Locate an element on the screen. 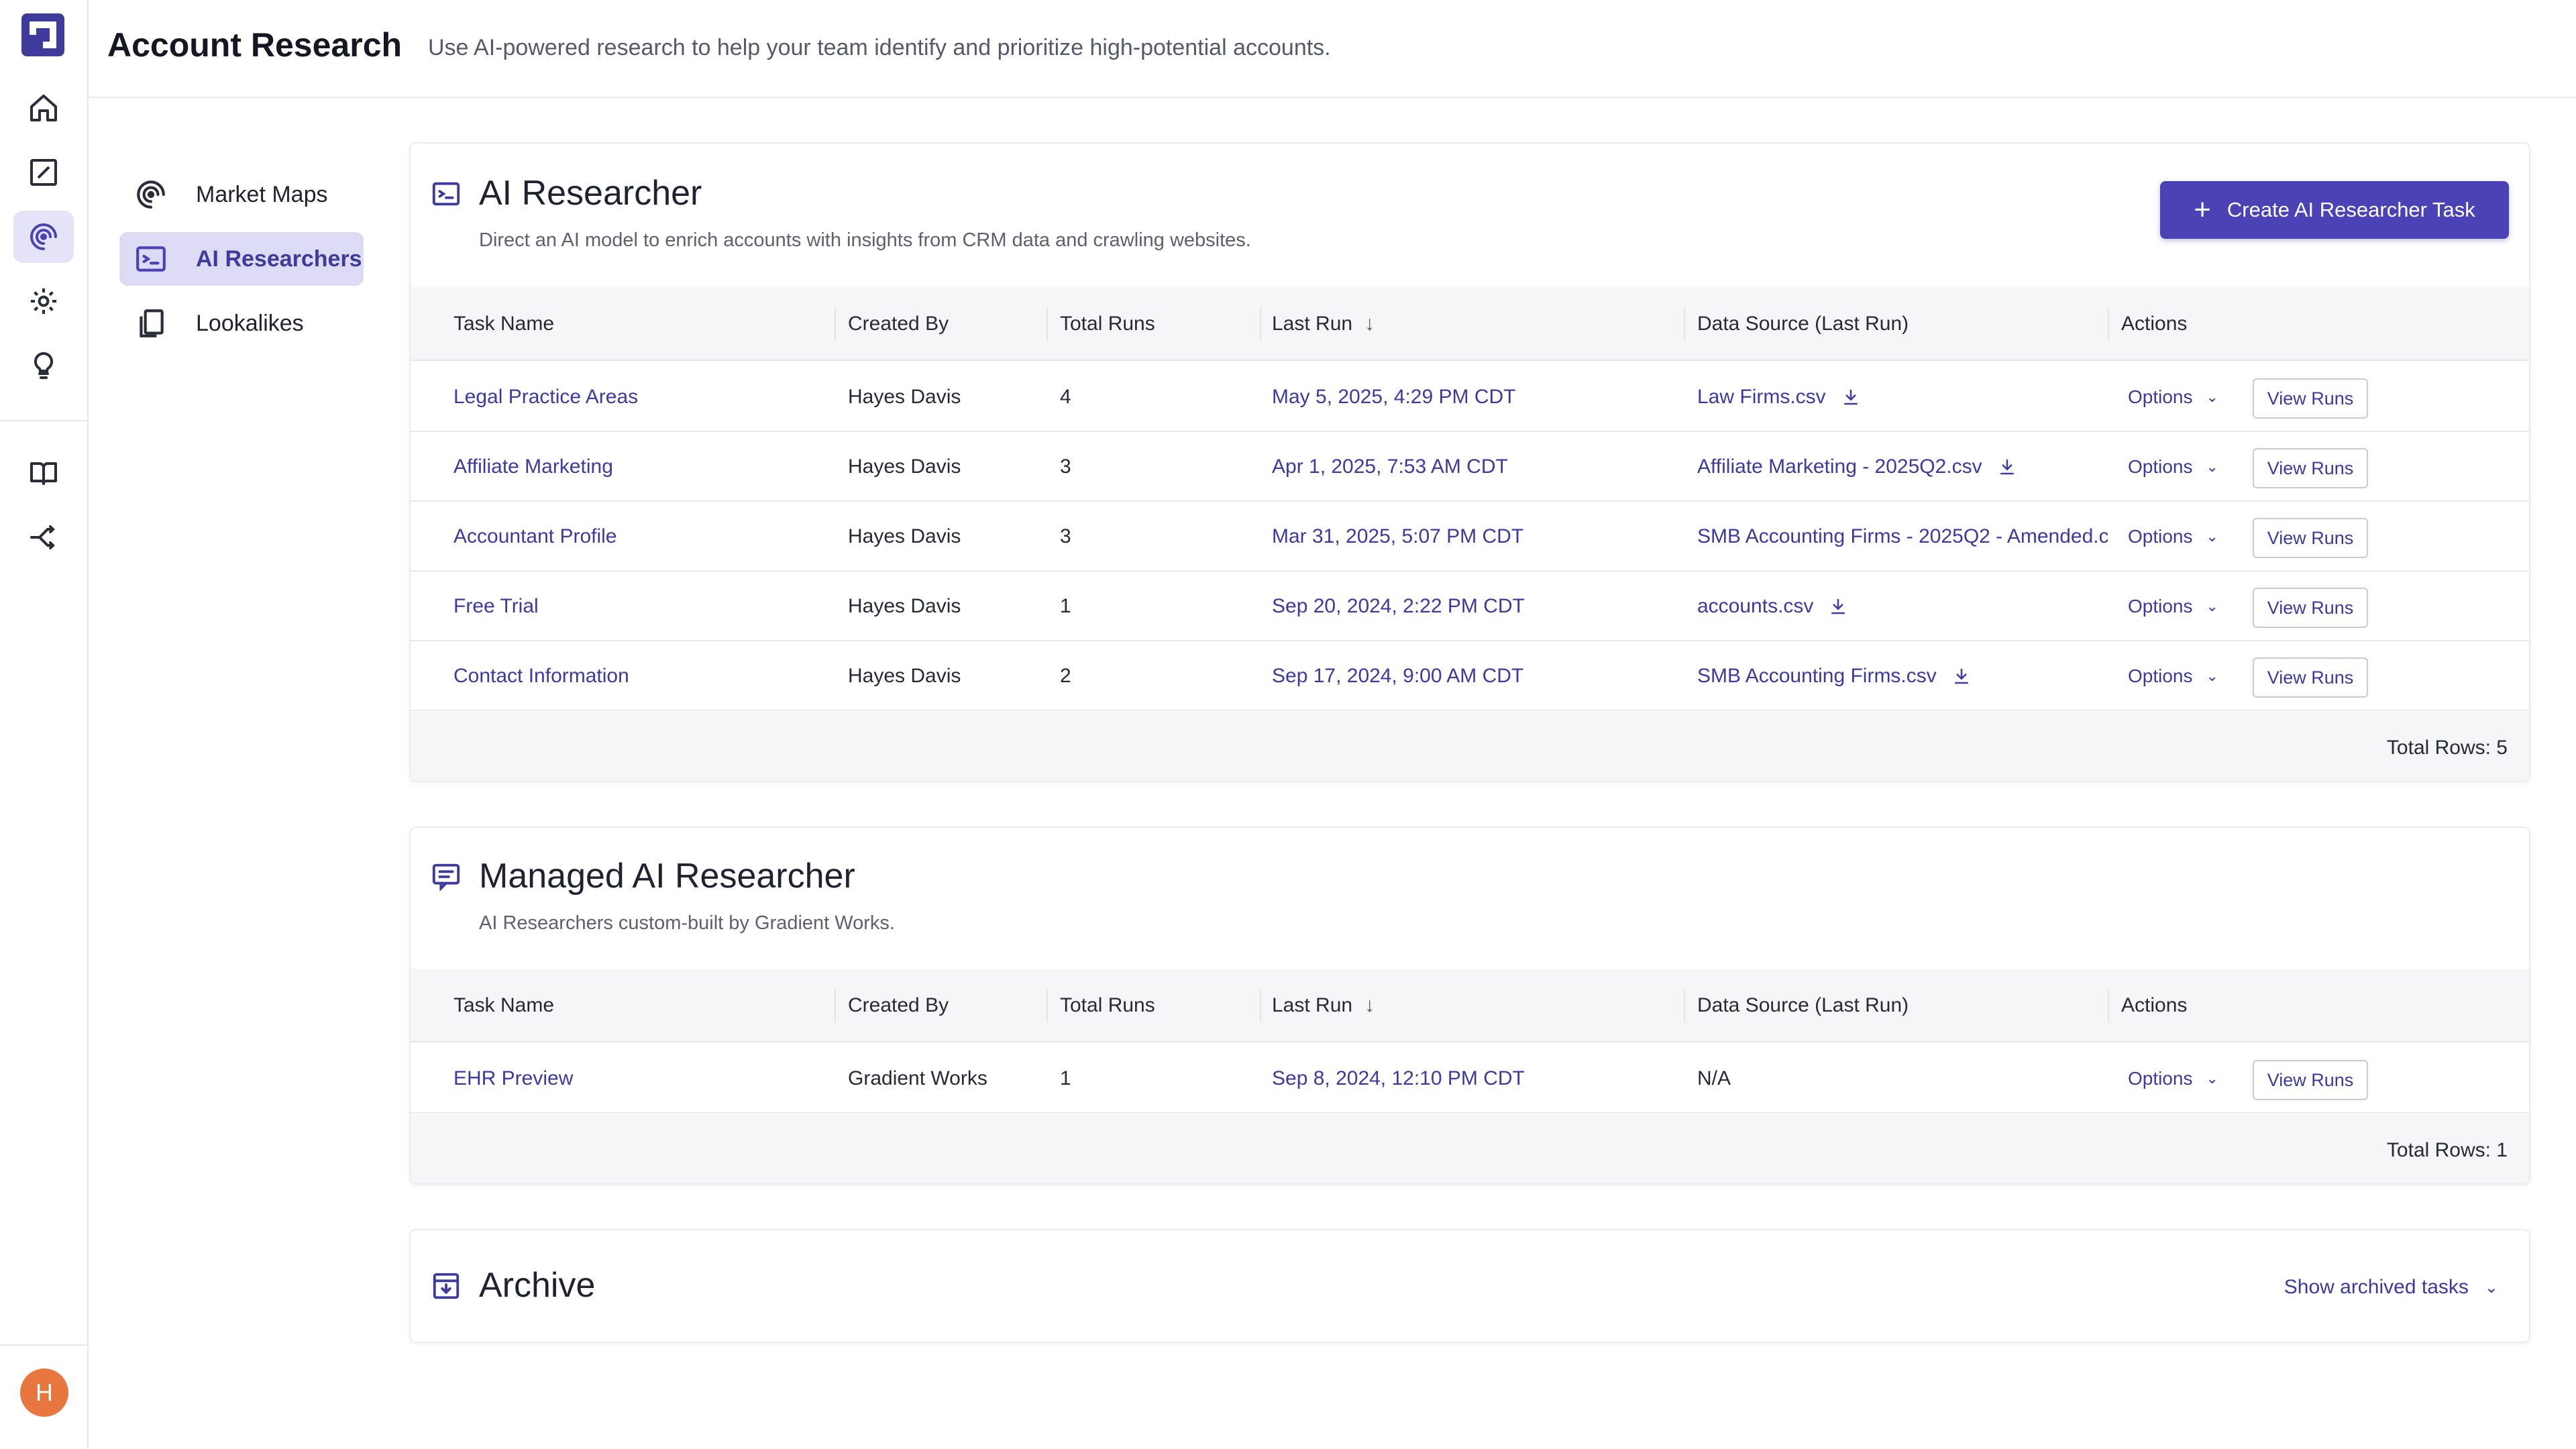 This screenshot has height=1449, width=2576. create-ai-researcher-task-button: + Create AI Researcher Task is located at coordinates (2334, 210).